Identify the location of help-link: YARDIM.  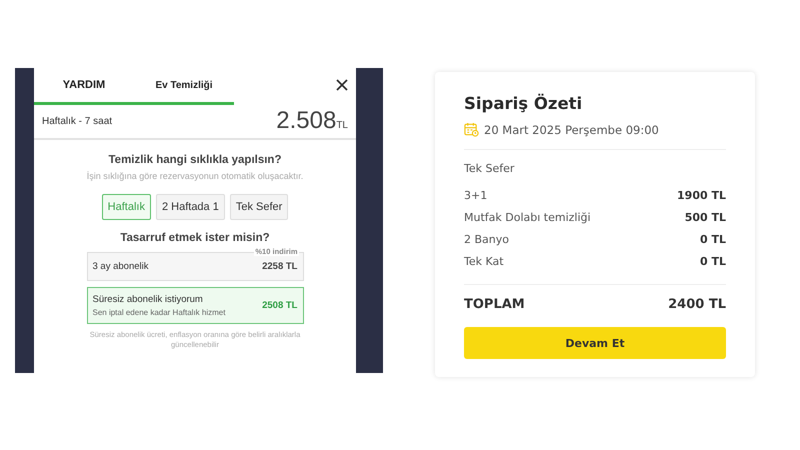
(84, 85).